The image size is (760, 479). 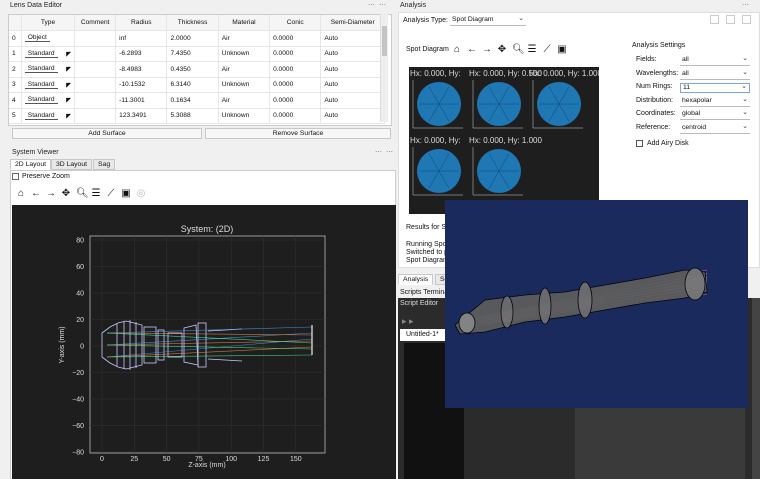 What do you see at coordinates (715, 101) in the screenshot?
I see `setting-select: hexapolar` at bounding box center [715, 101].